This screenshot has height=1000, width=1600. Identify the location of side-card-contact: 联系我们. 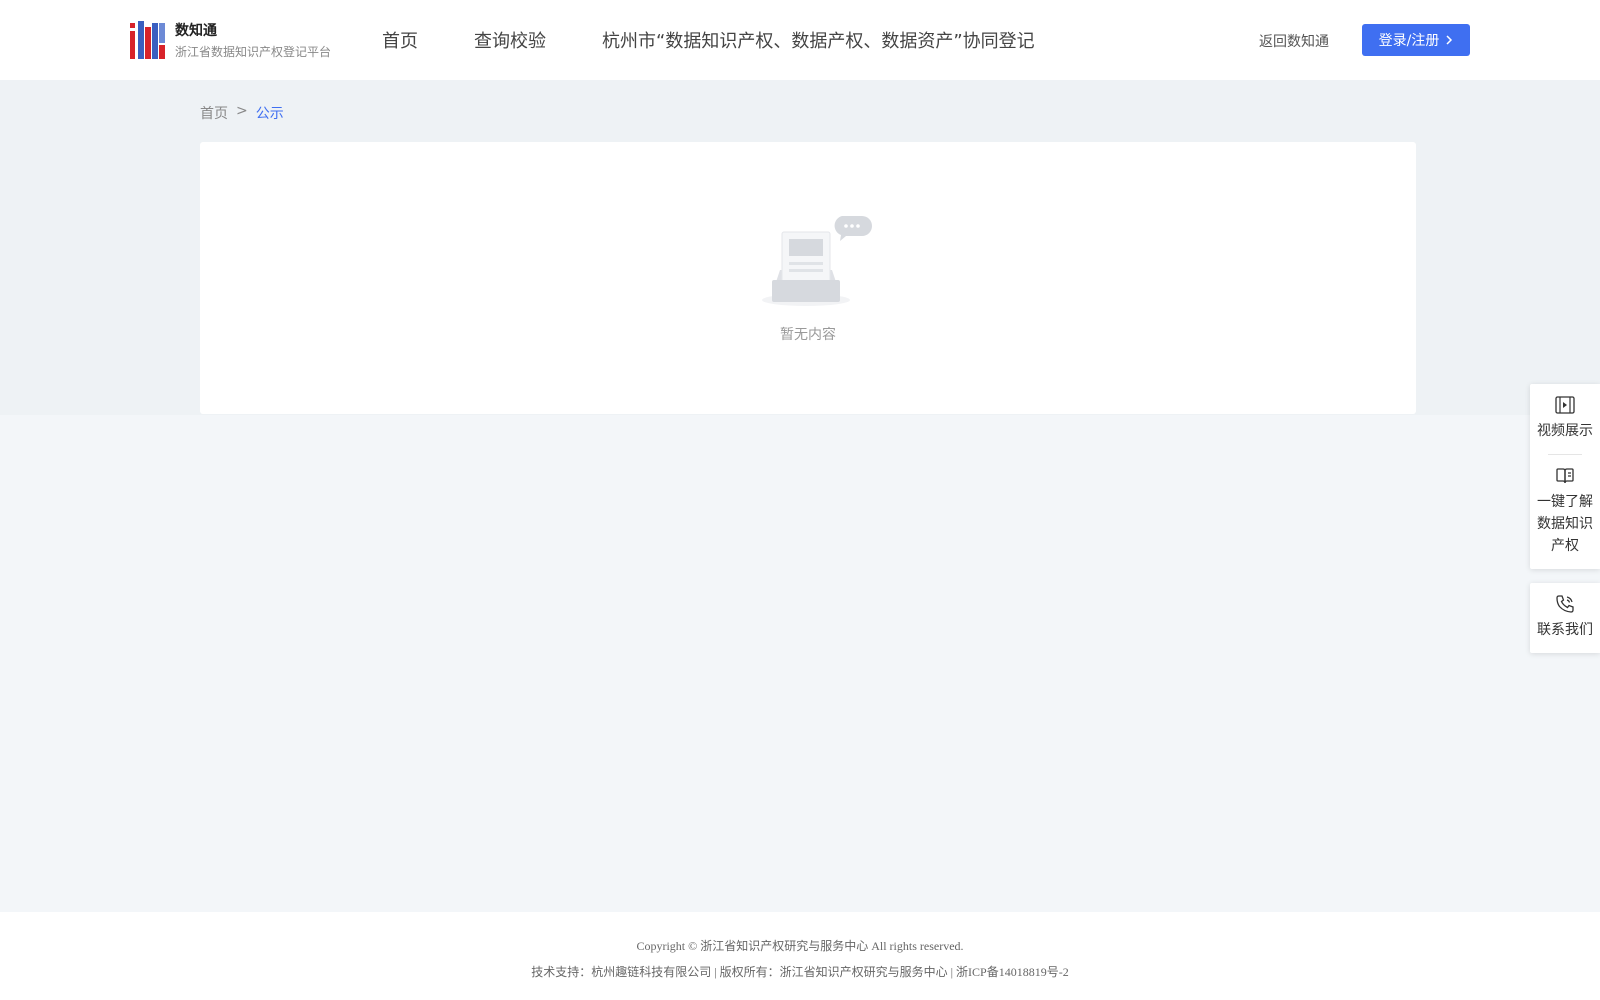
(1565, 618).